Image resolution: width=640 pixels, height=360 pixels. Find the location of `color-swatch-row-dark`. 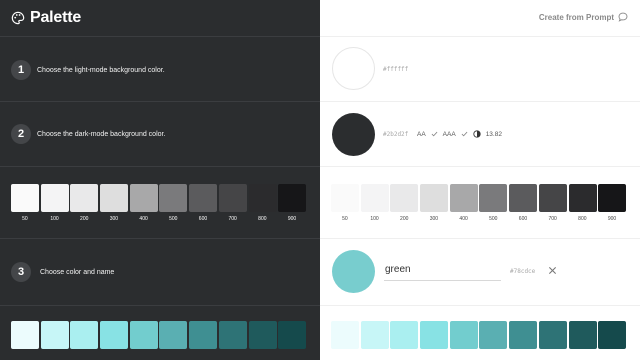

color-swatch-row-dark is located at coordinates (159, 335).